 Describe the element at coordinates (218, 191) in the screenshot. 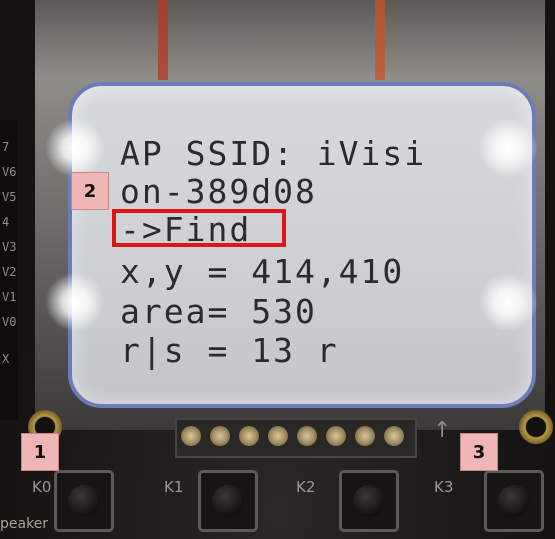

I see `lcd-line-ssid-cont: on-389d08` at that location.